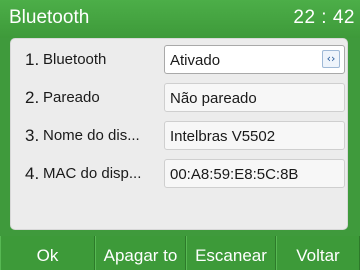 The width and height of the screenshot is (360, 270). I want to click on row-label: Pareado, so click(71, 97).